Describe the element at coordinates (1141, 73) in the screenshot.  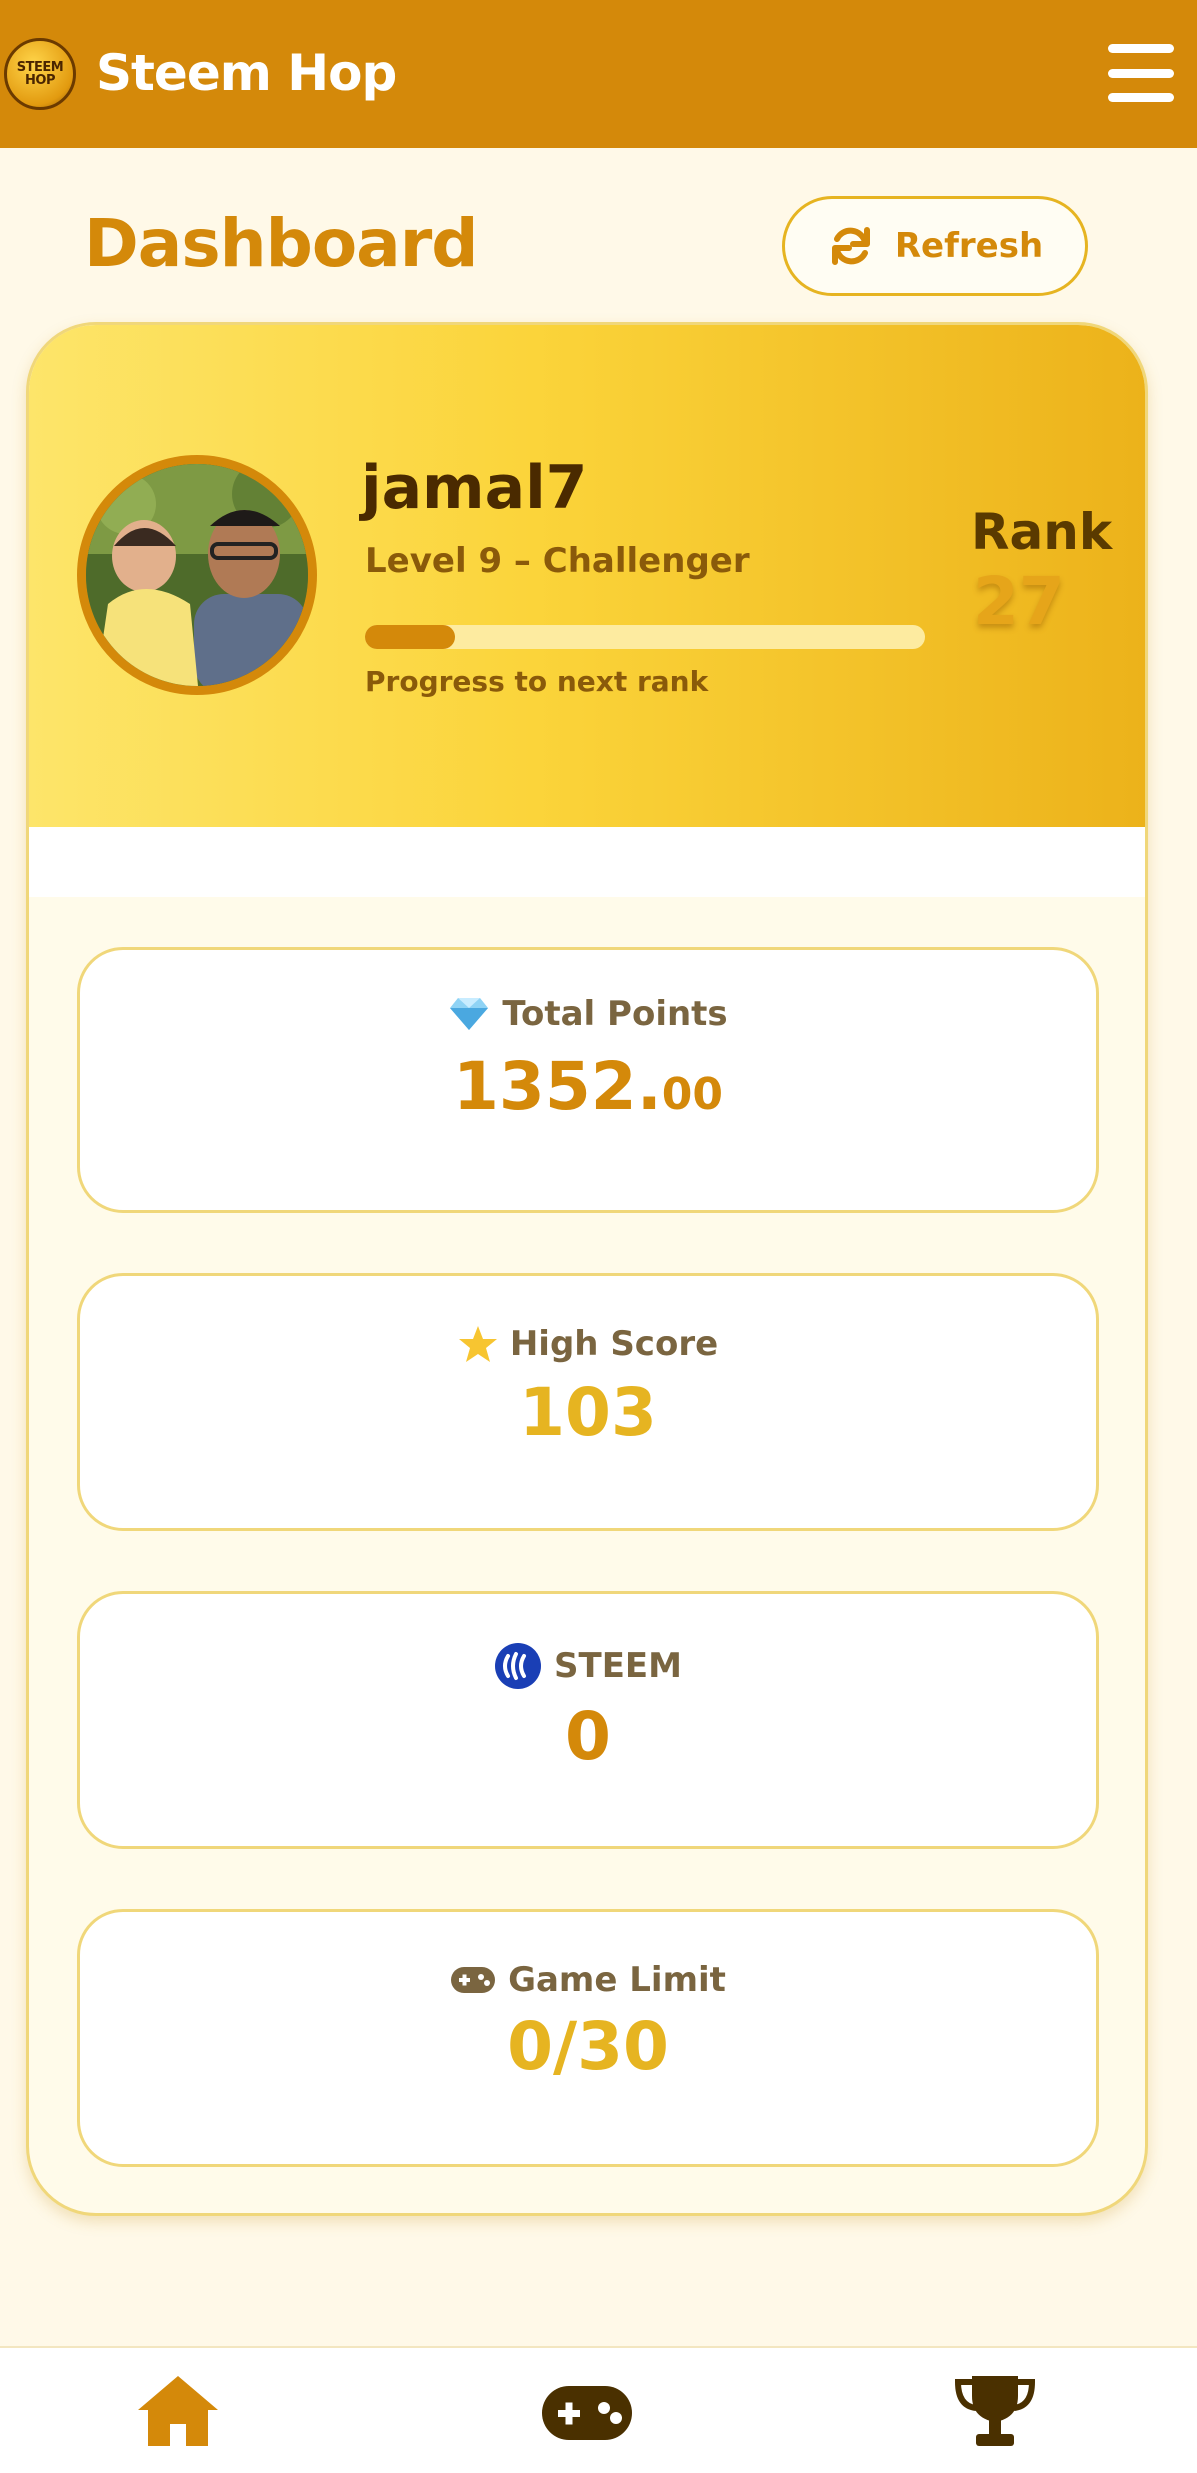
I see `menu-icon` at that location.